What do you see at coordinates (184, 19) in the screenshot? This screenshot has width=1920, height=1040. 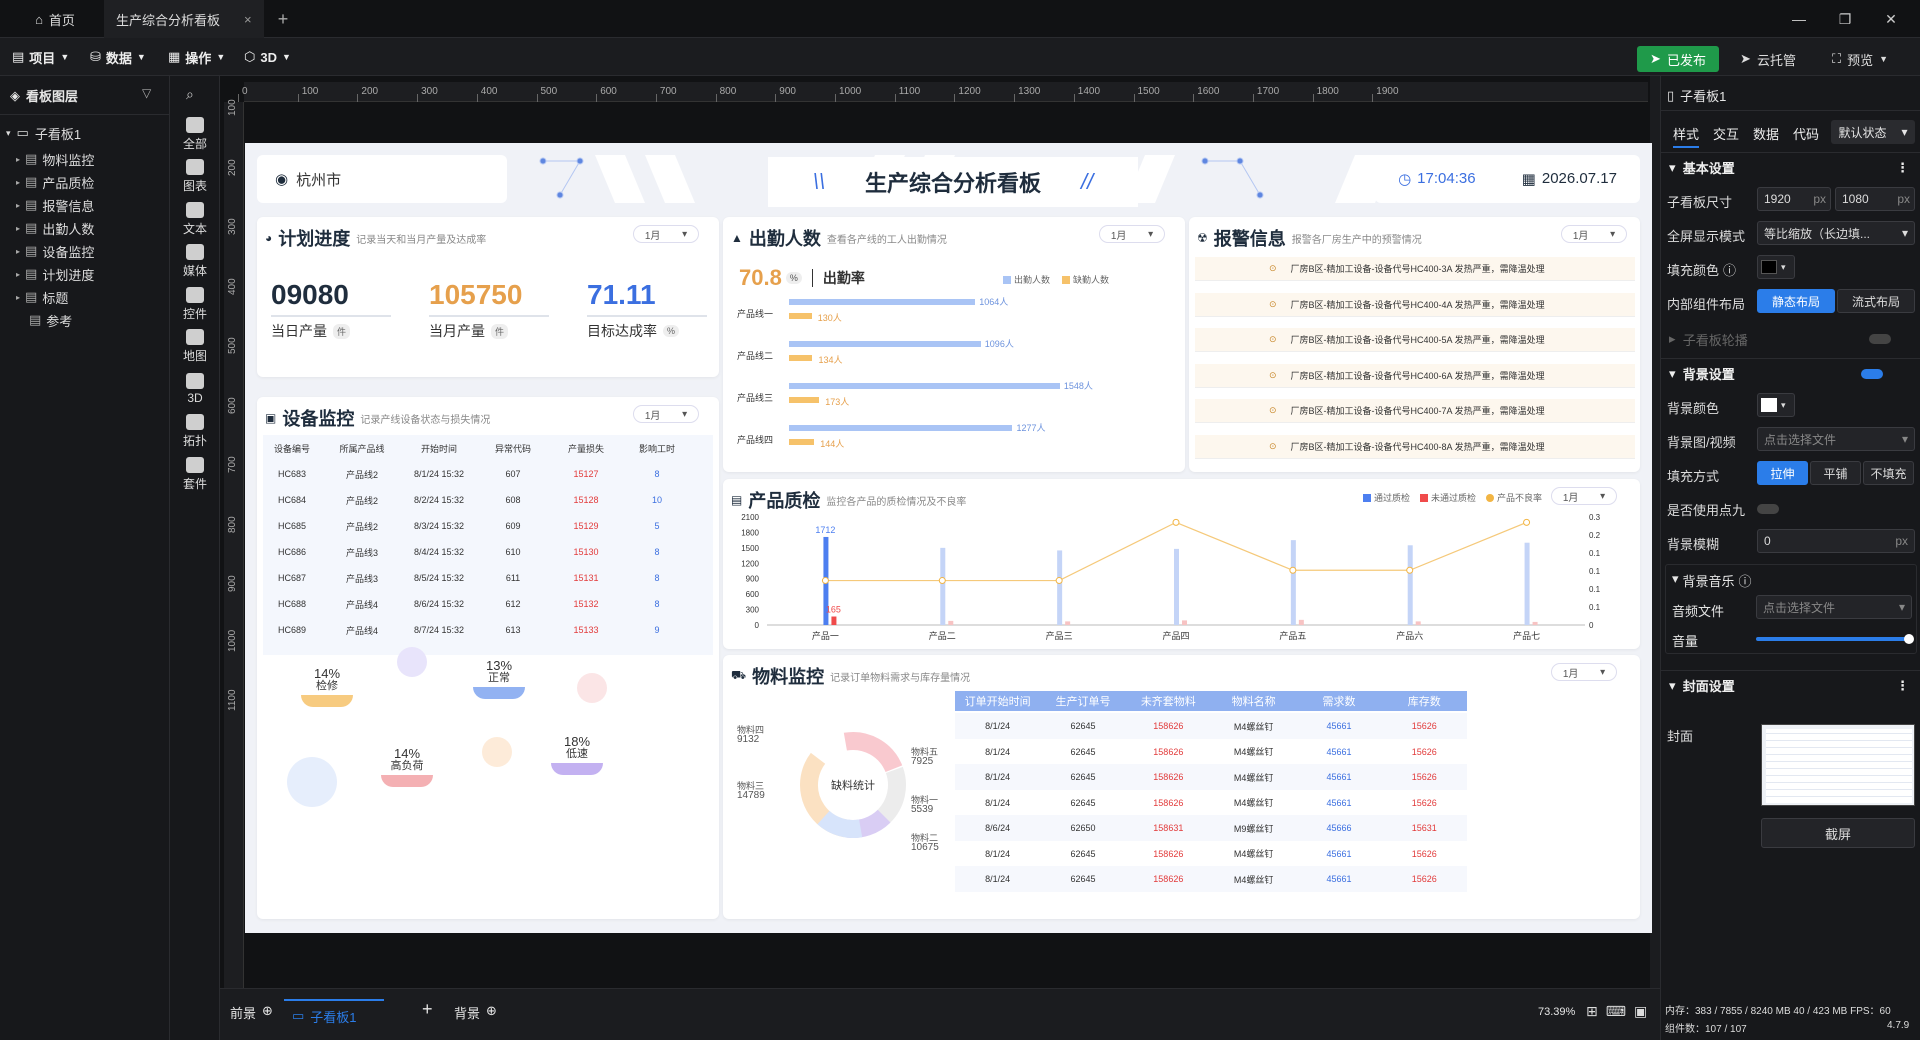 I see `tab-document: 生产综合分析看板 ×` at bounding box center [184, 19].